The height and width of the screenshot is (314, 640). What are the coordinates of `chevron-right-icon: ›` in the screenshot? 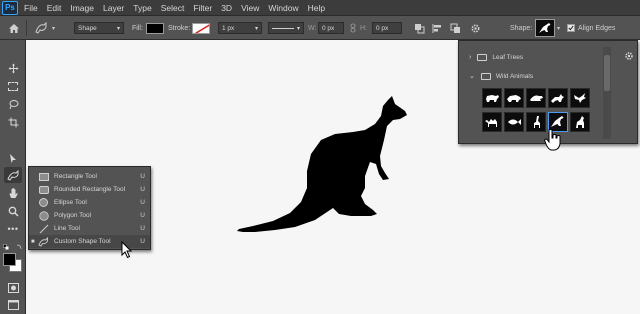 It's located at (470, 57).